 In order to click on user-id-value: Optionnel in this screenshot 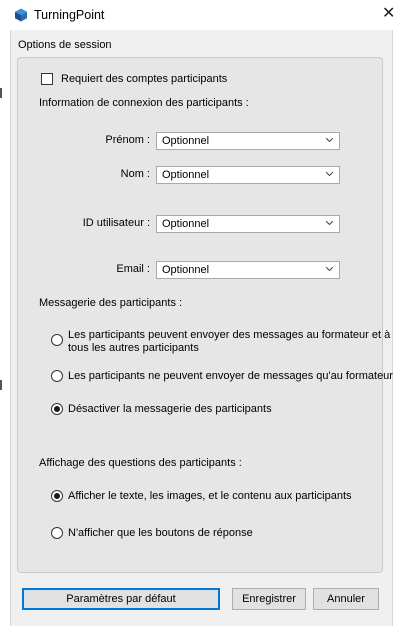, I will do `click(186, 224)`.